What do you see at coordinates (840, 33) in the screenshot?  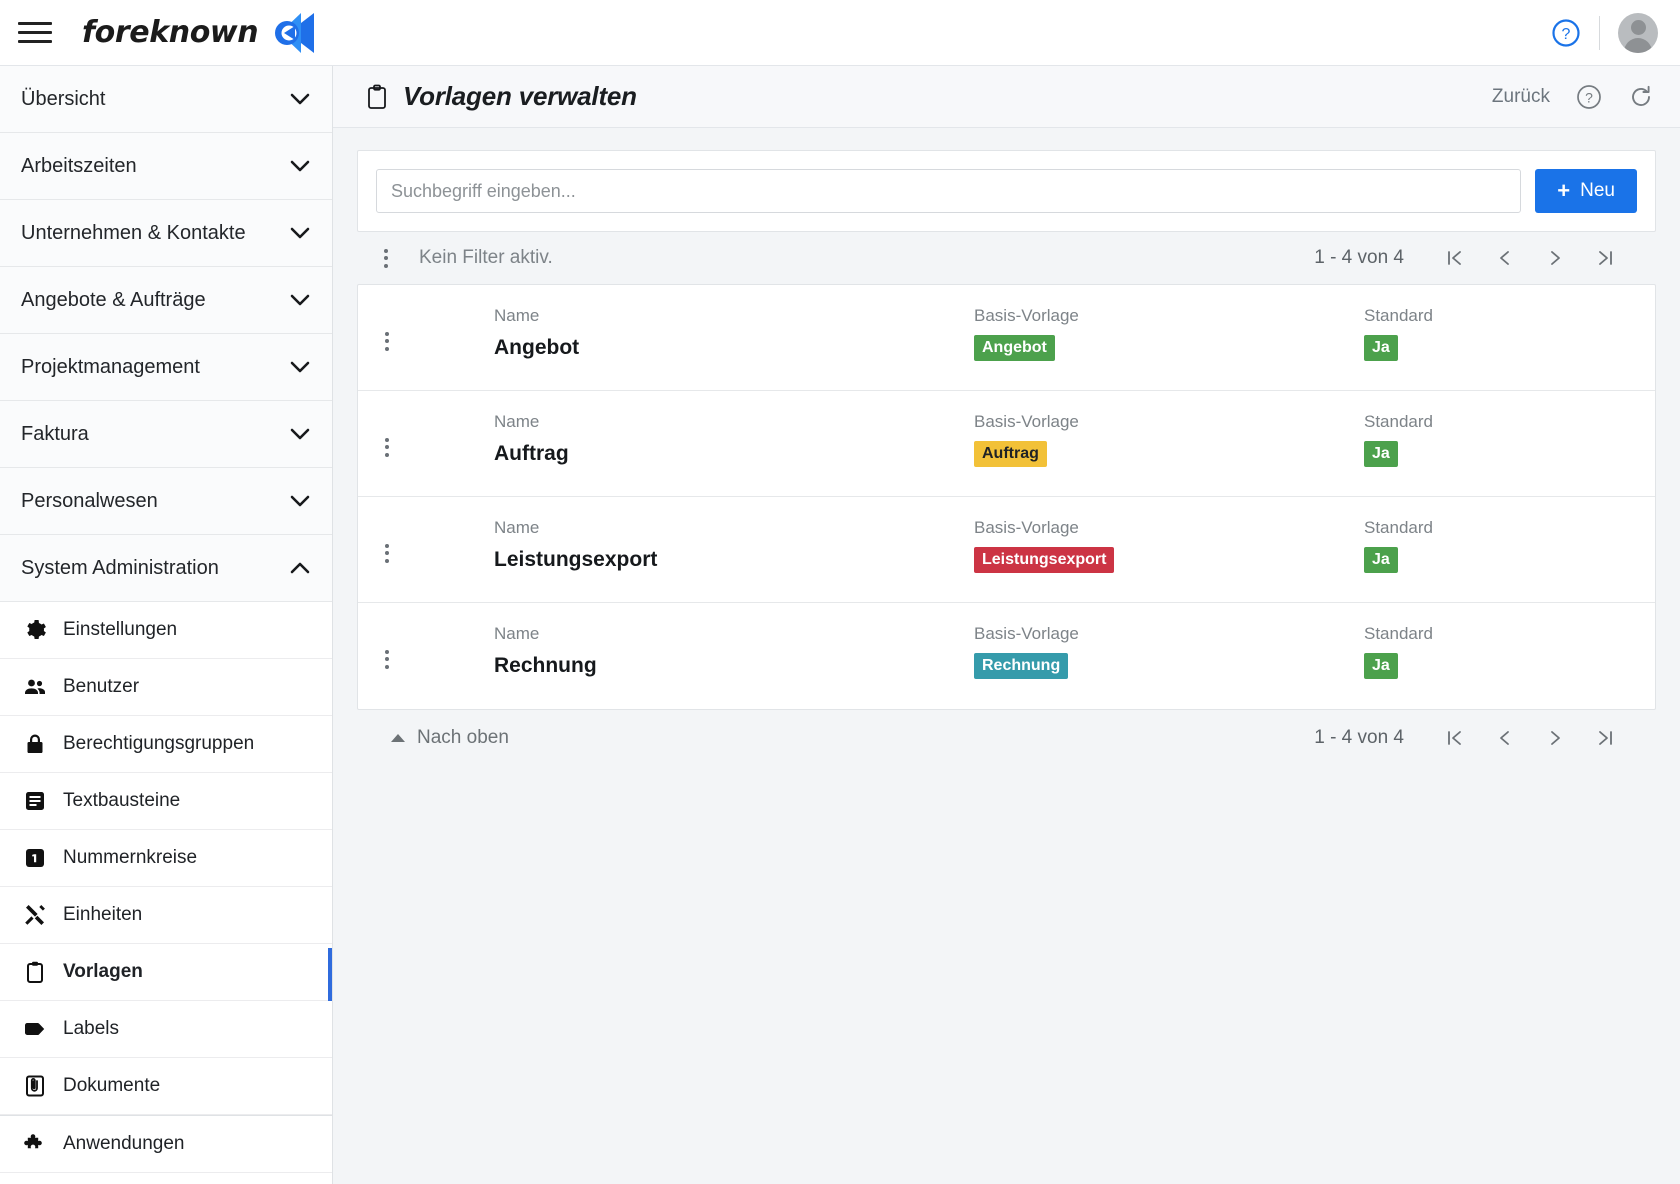 I see `app-topbar: foreknown ?` at bounding box center [840, 33].